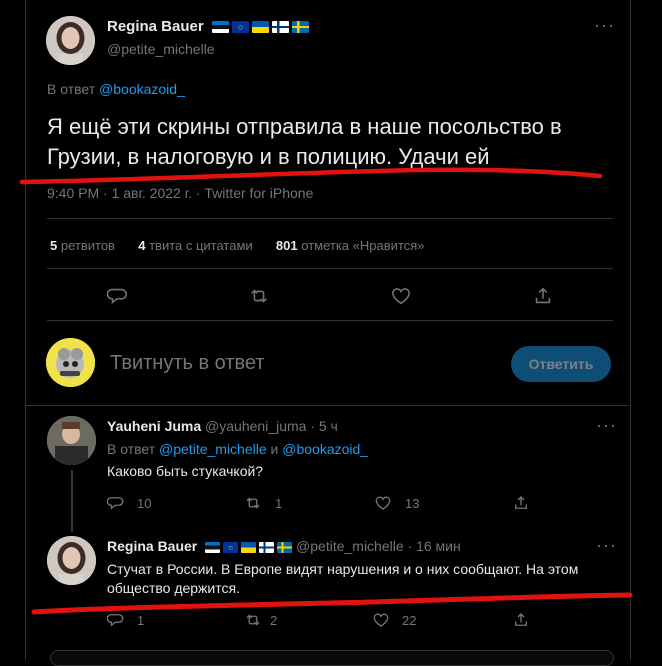 This screenshot has width=662, height=666. I want to click on like-count: 13, so click(412, 503).